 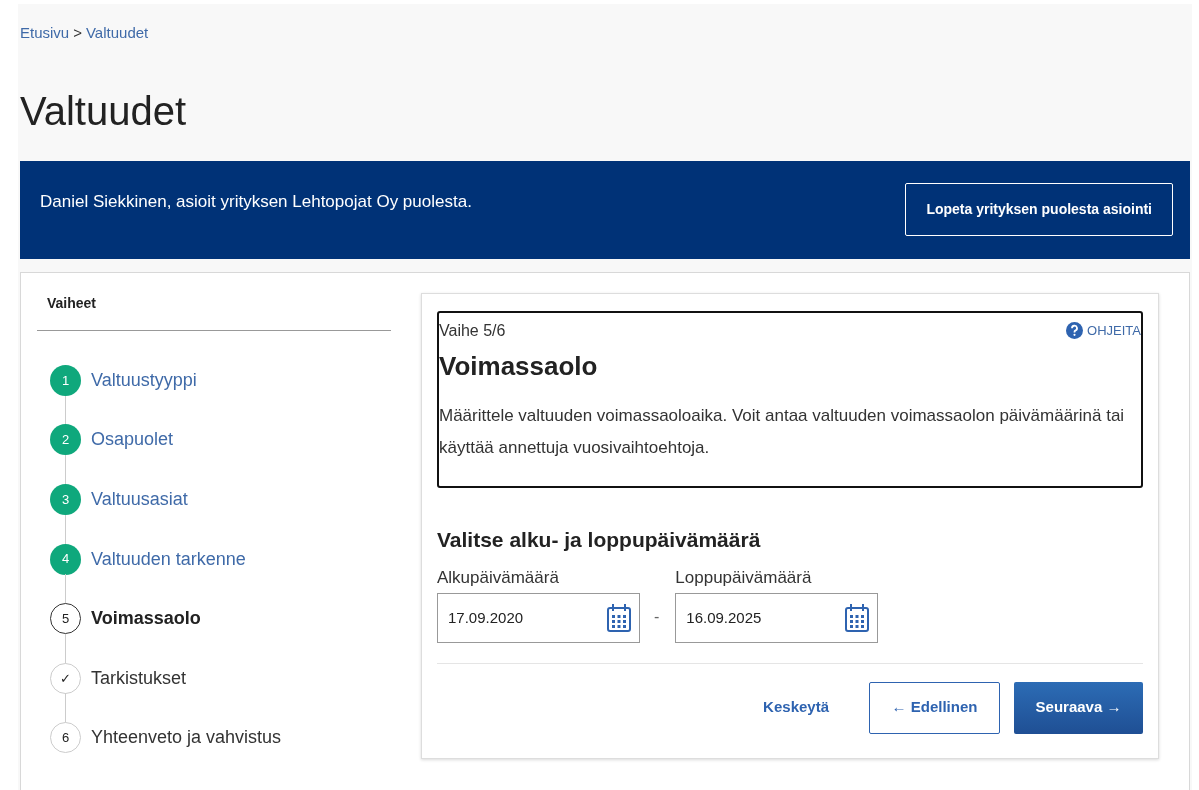 What do you see at coordinates (782, 431) in the screenshot?
I see `step-description: Määrittele valtuuden voimassaoloaika. Voit antaa valtuuden voimassaolon päivämäärinä tai käyttää annettuja vuosivaihtoehtoja.` at bounding box center [782, 431].